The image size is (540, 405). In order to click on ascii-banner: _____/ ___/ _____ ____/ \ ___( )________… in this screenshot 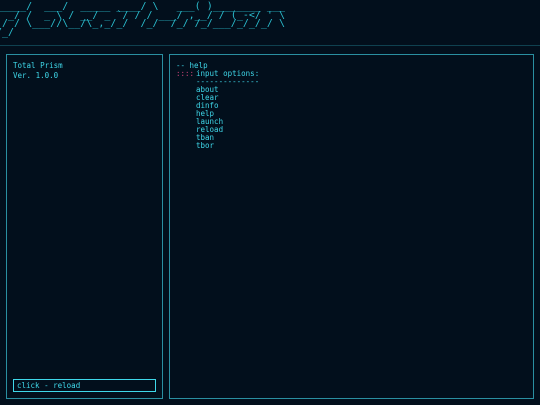, I will do `click(270, 22)`.